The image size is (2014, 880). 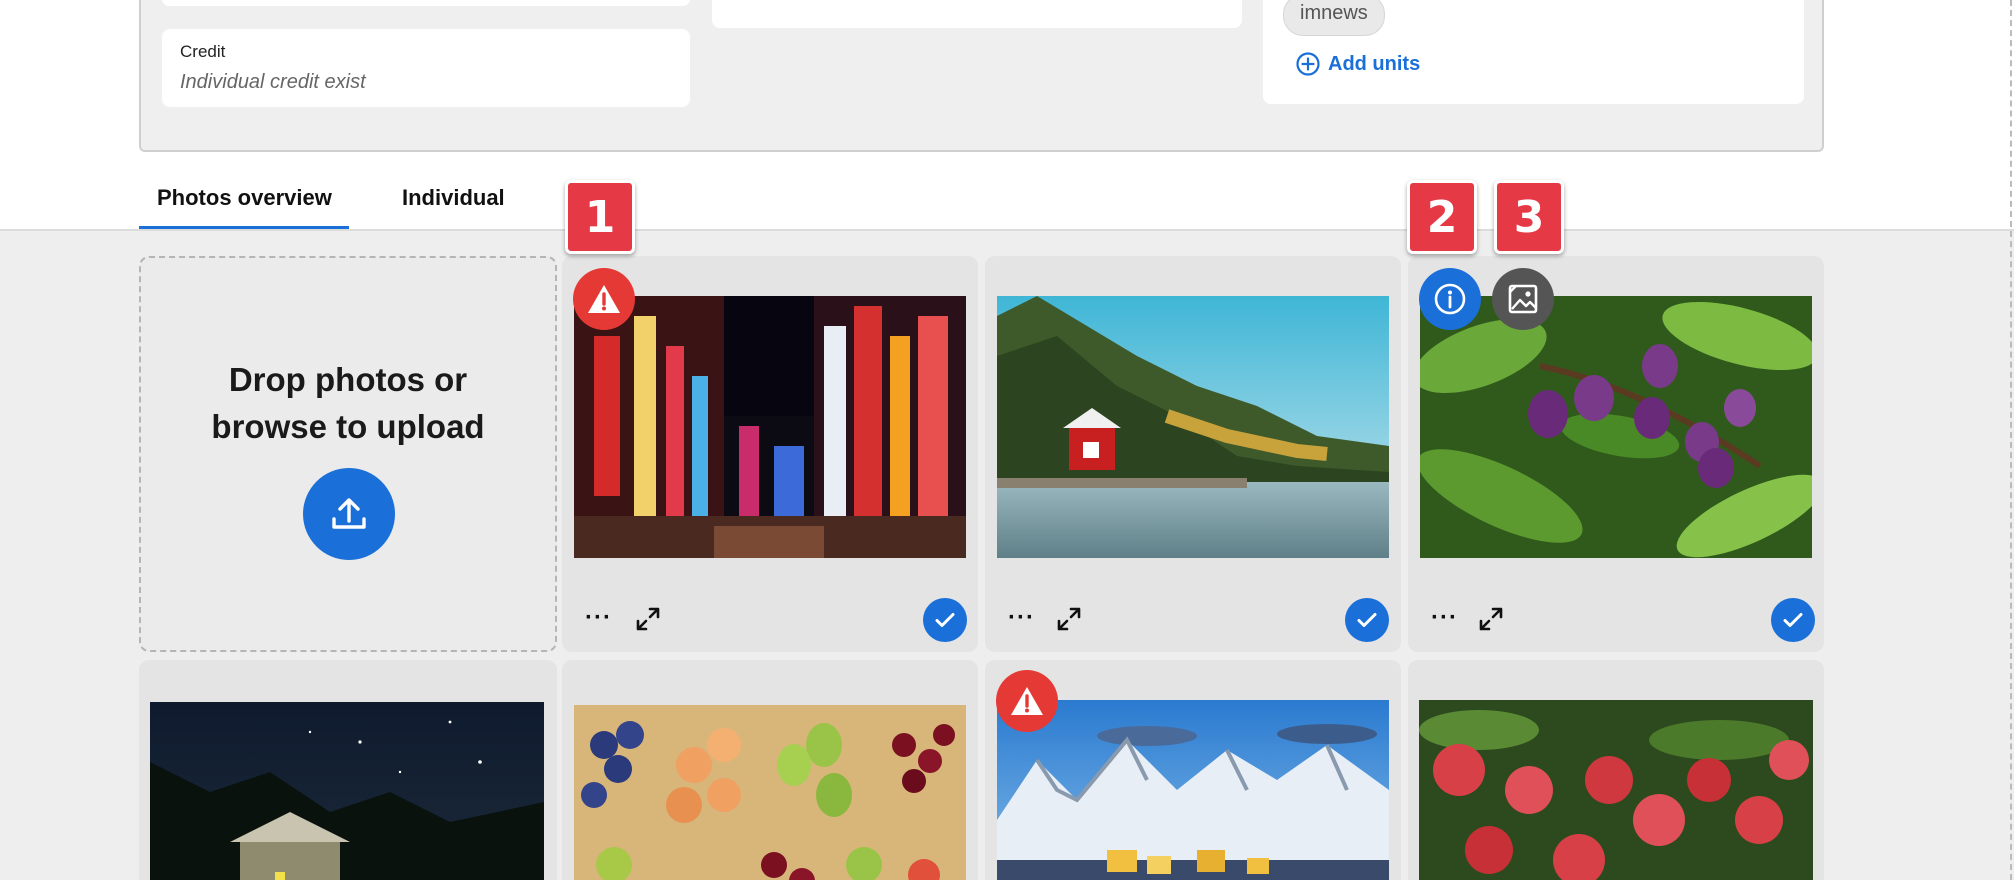 What do you see at coordinates (1308, 64) in the screenshot?
I see `add-circle-icon` at bounding box center [1308, 64].